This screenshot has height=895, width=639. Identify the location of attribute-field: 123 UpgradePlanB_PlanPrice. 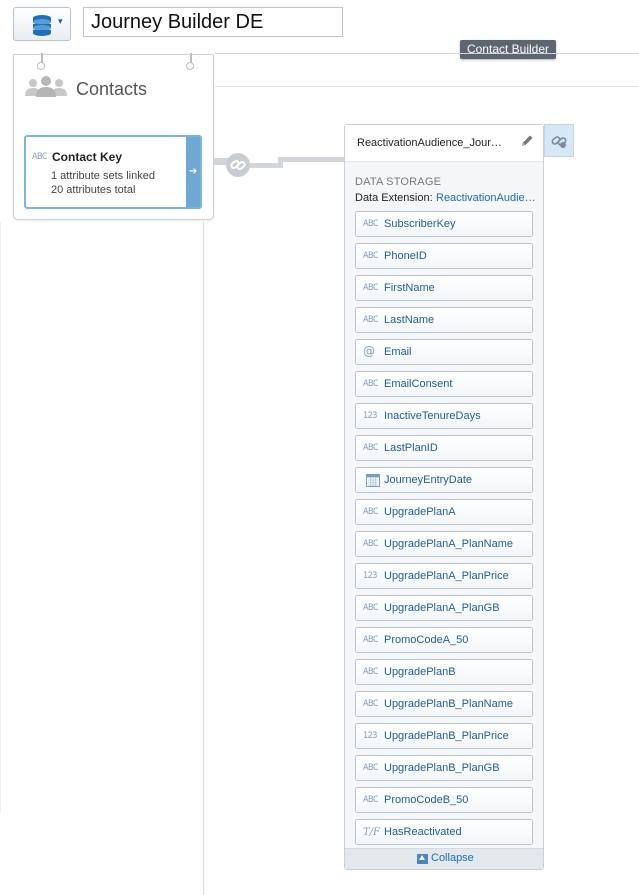
(444, 736).